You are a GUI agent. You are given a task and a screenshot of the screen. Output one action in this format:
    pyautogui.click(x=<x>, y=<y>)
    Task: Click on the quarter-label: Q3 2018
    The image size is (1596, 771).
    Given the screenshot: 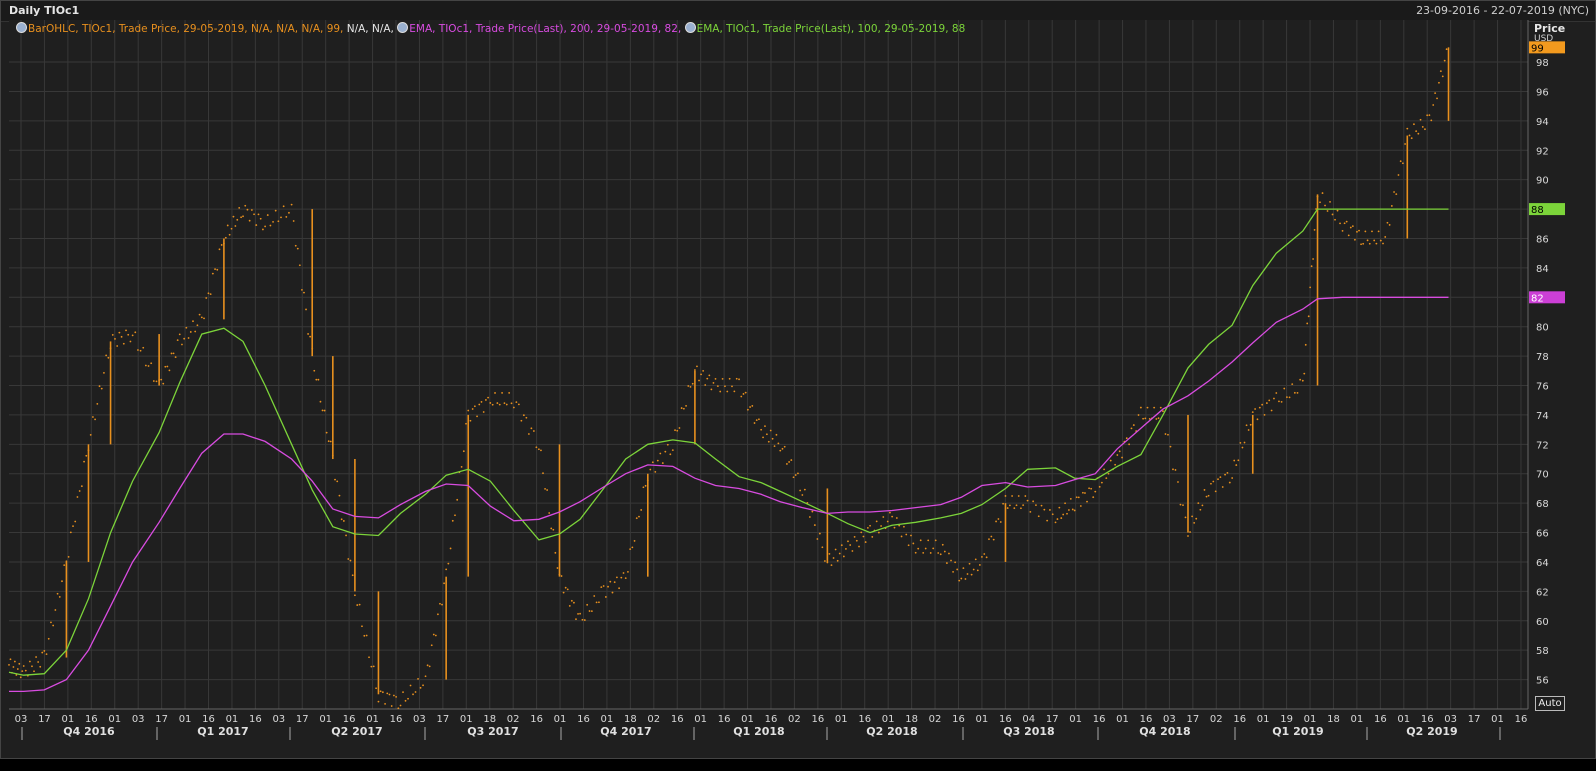 What is the action you would take?
    pyautogui.click(x=1028, y=731)
    